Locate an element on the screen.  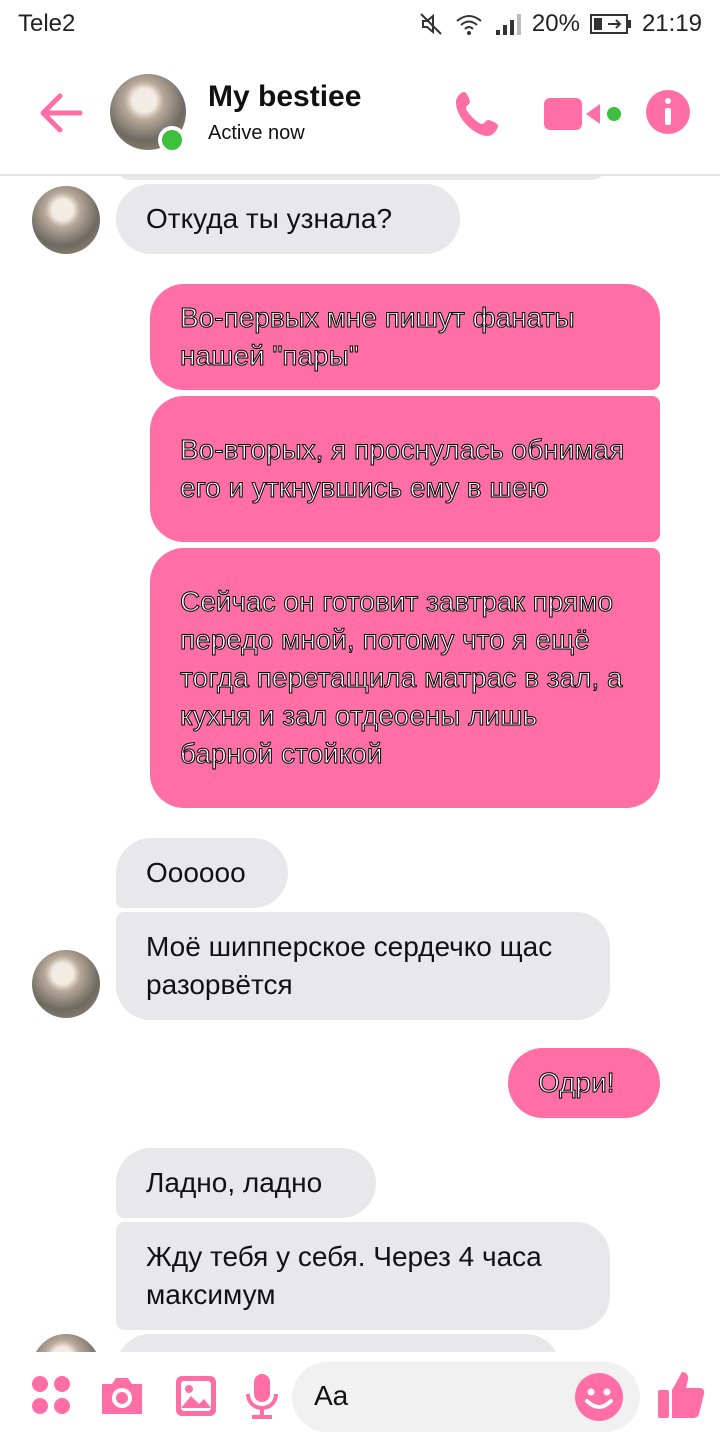
back-arrow-icon is located at coordinates (61, 113).